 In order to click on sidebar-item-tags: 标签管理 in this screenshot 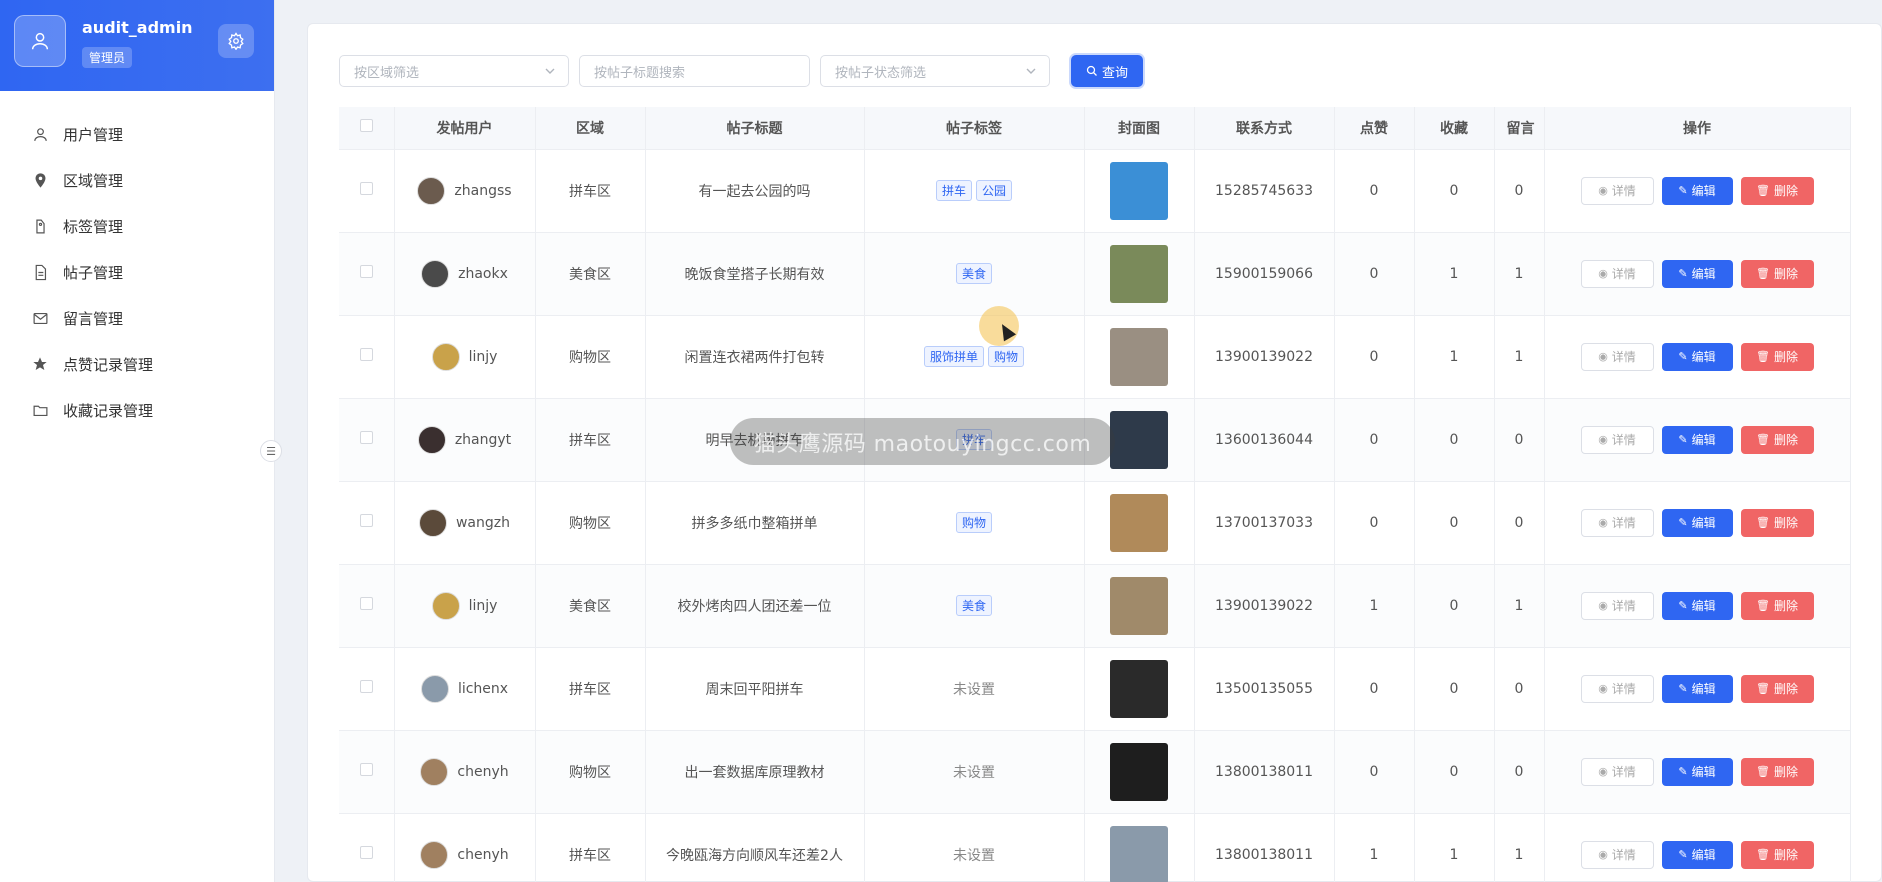, I will do `click(137, 226)`.